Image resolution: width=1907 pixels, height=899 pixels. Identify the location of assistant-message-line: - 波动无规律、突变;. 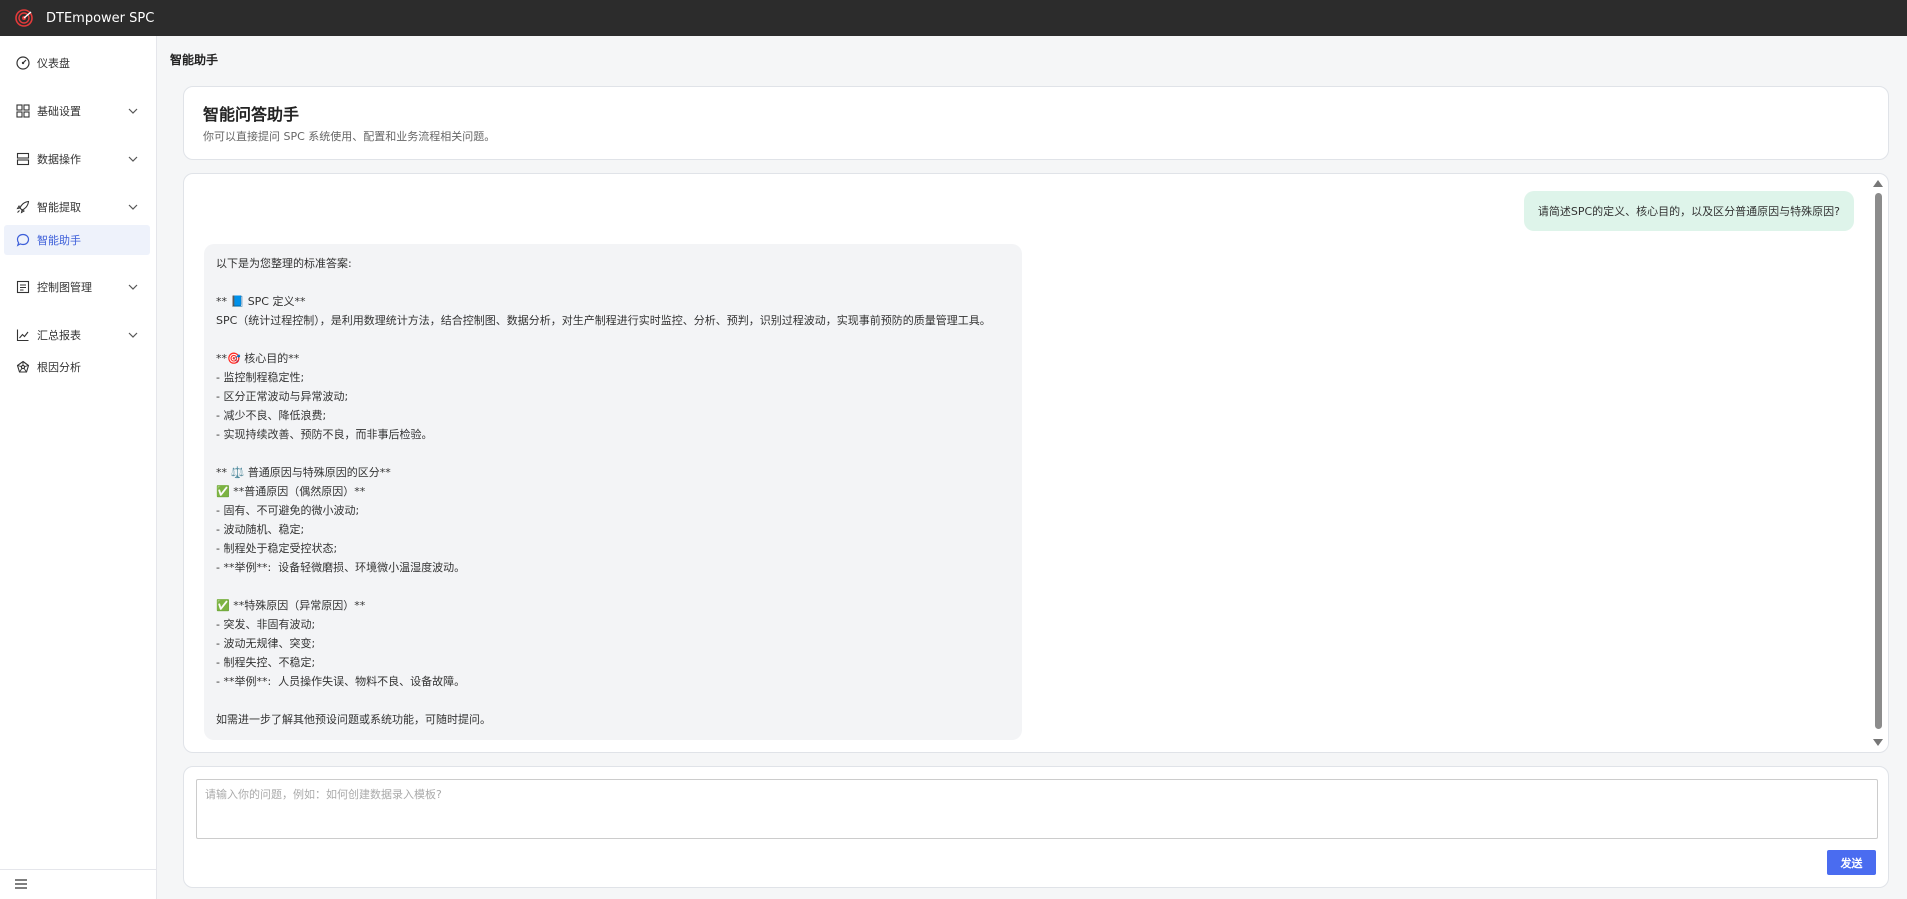
(266, 643).